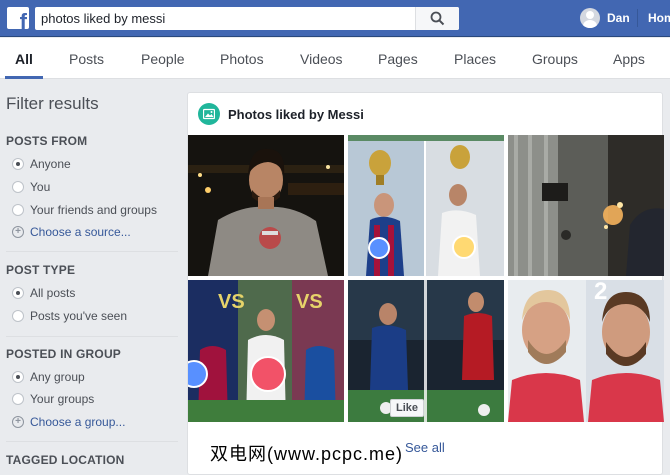 The width and height of the screenshot is (670, 475). Describe the element at coordinates (555, 59) in the screenshot. I see `tab-groups: Groups` at that location.